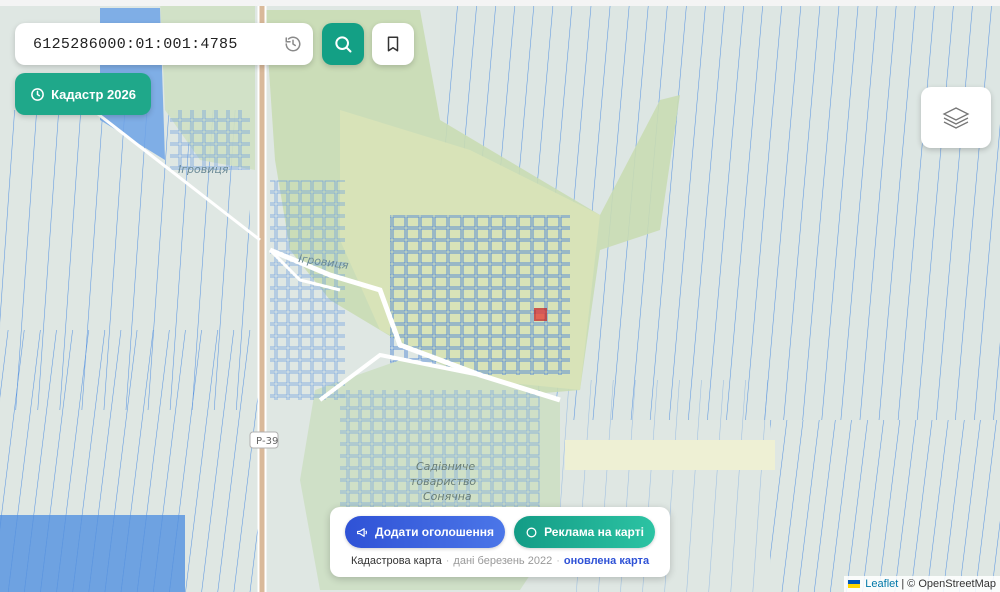  I want to click on circle-icon, so click(531, 532).